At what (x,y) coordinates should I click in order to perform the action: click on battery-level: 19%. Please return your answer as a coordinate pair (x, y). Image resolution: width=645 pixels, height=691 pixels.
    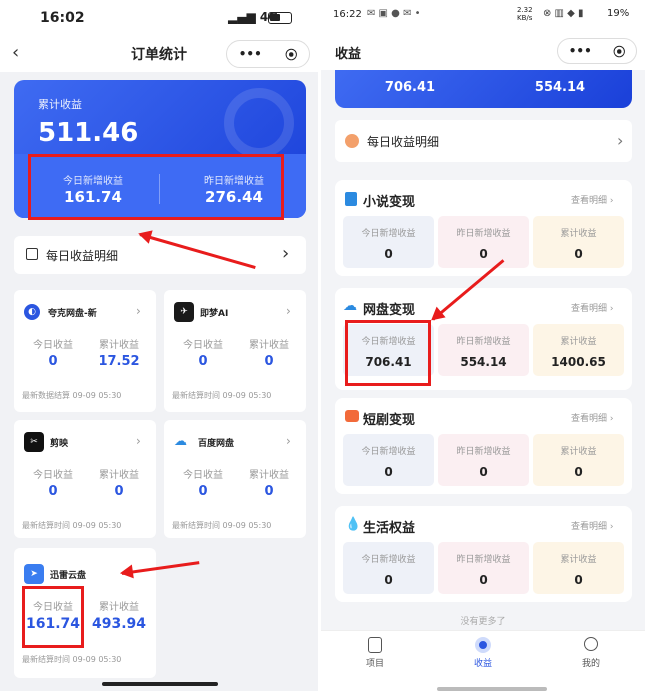
    Looking at the image, I should click on (618, 13).